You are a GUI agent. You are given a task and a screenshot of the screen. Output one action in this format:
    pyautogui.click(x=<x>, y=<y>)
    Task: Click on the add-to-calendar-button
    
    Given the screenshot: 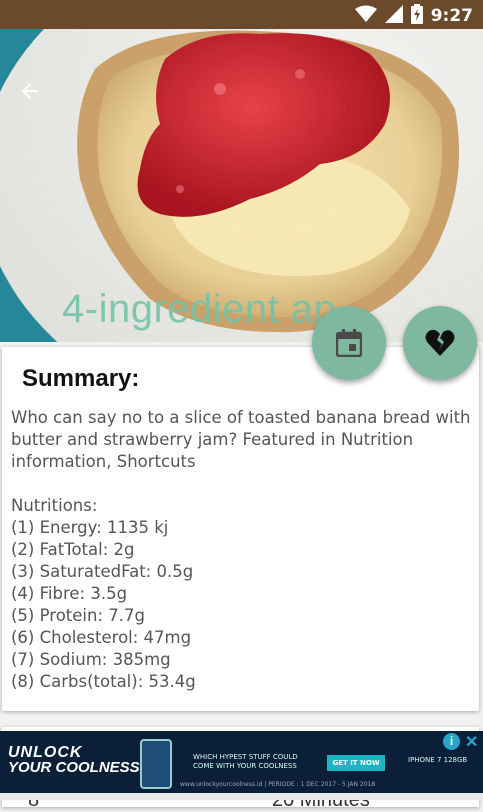 What is the action you would take?
    pyautogui.click(x=349, y=343)
    